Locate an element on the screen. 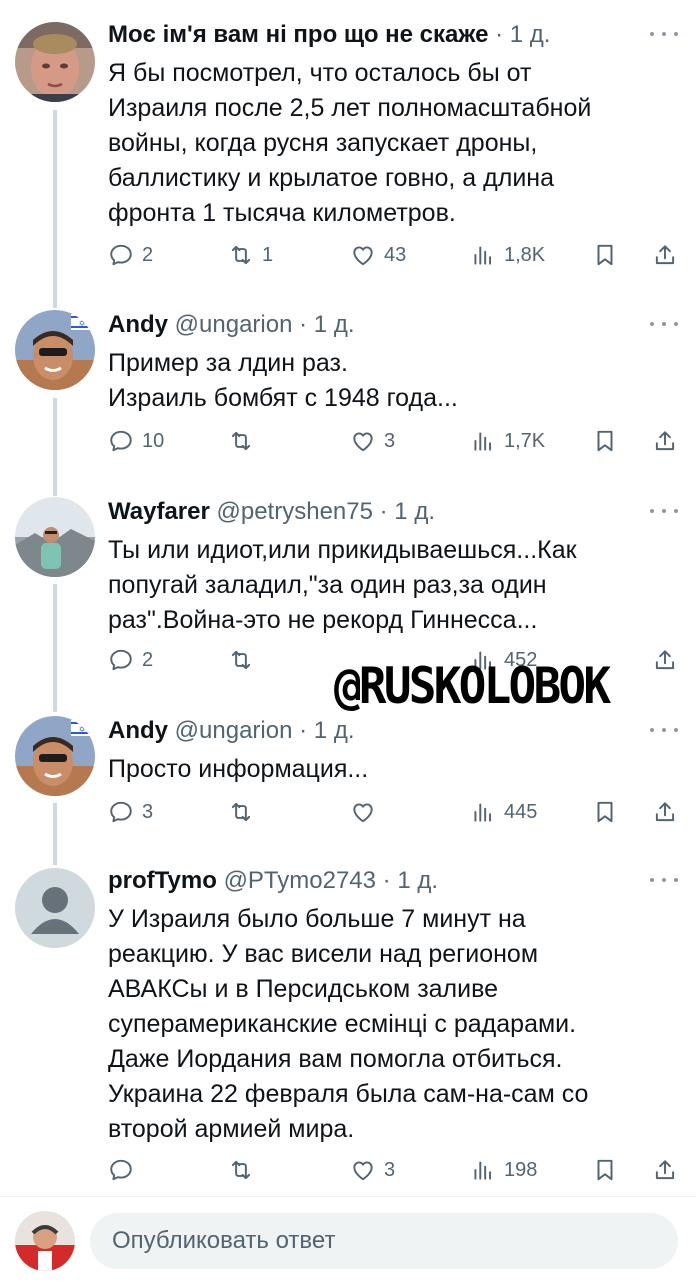 Image resolution: width=696 pixels, height=1281 pixels. reply-button is located at coordinates (121, 1170).